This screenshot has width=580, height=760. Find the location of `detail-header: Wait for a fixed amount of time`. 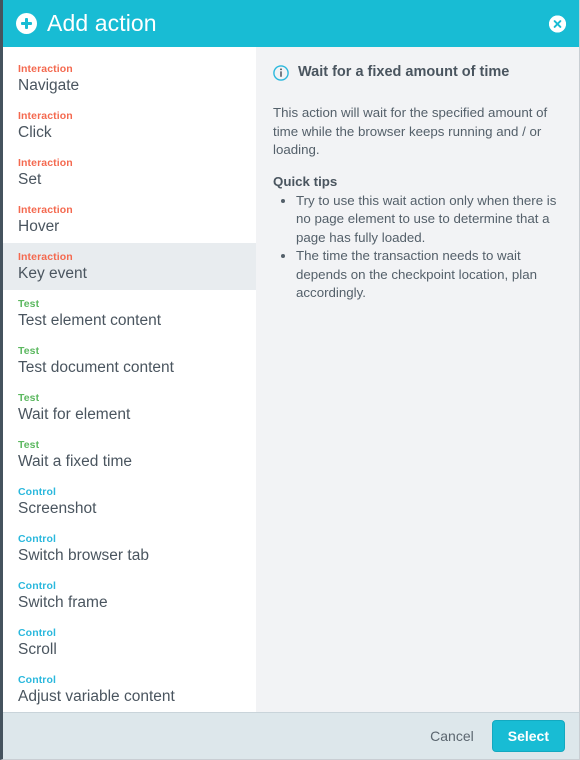

detail-header: Wait for a fixed amount of time is located at coordinates (418, 72).